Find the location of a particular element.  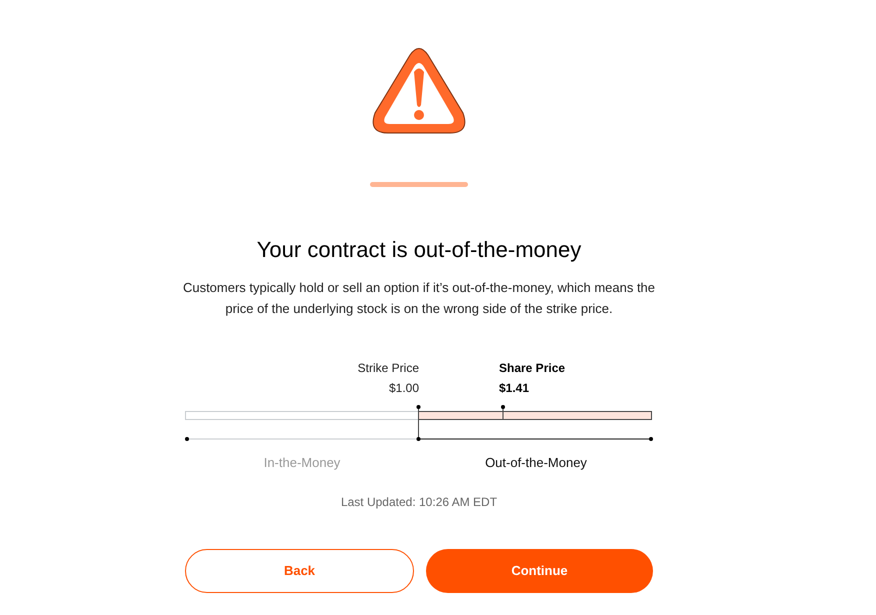

back-button: Back is located at coordinates (299, 571).